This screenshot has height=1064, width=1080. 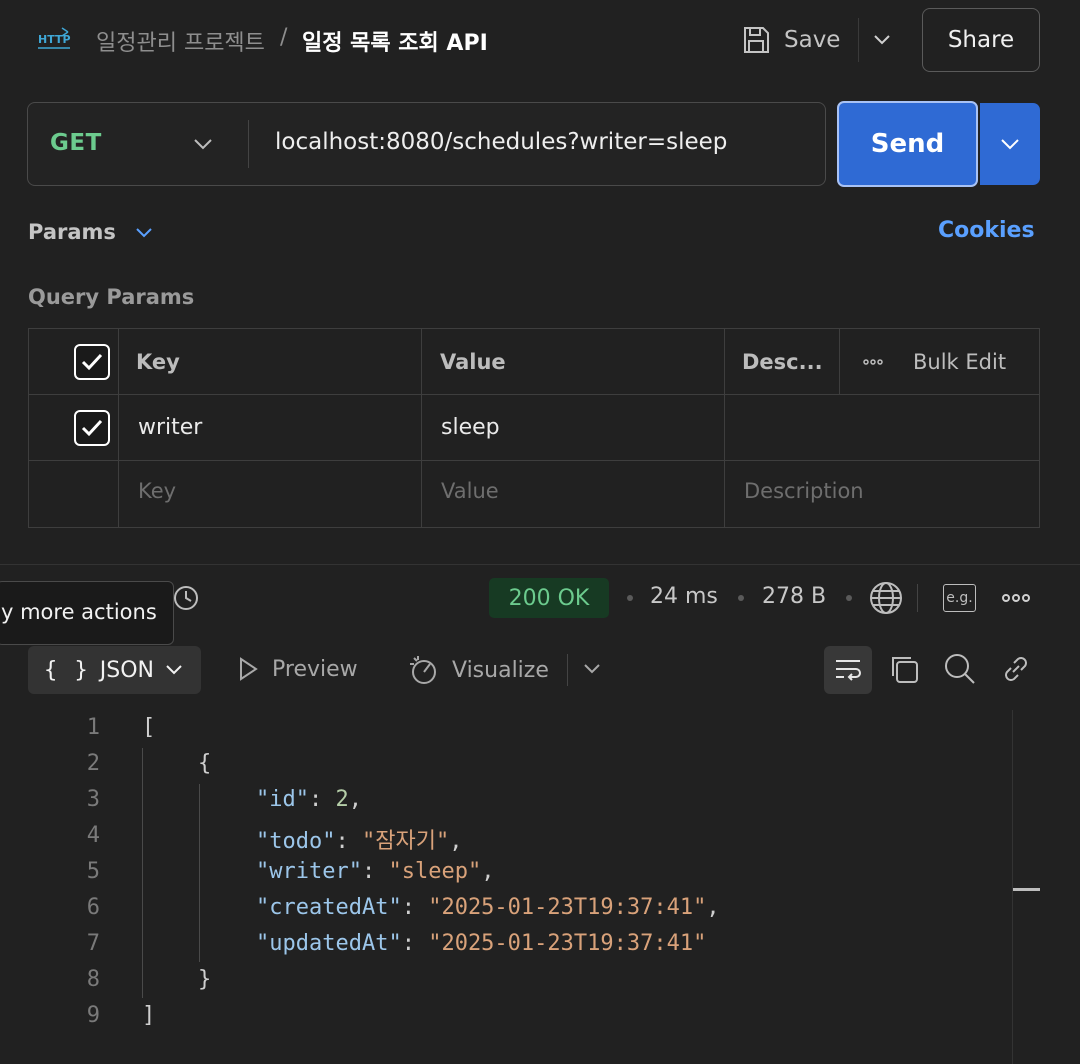 I want to click on new-value-input: Value, so click(x=470, y=491).